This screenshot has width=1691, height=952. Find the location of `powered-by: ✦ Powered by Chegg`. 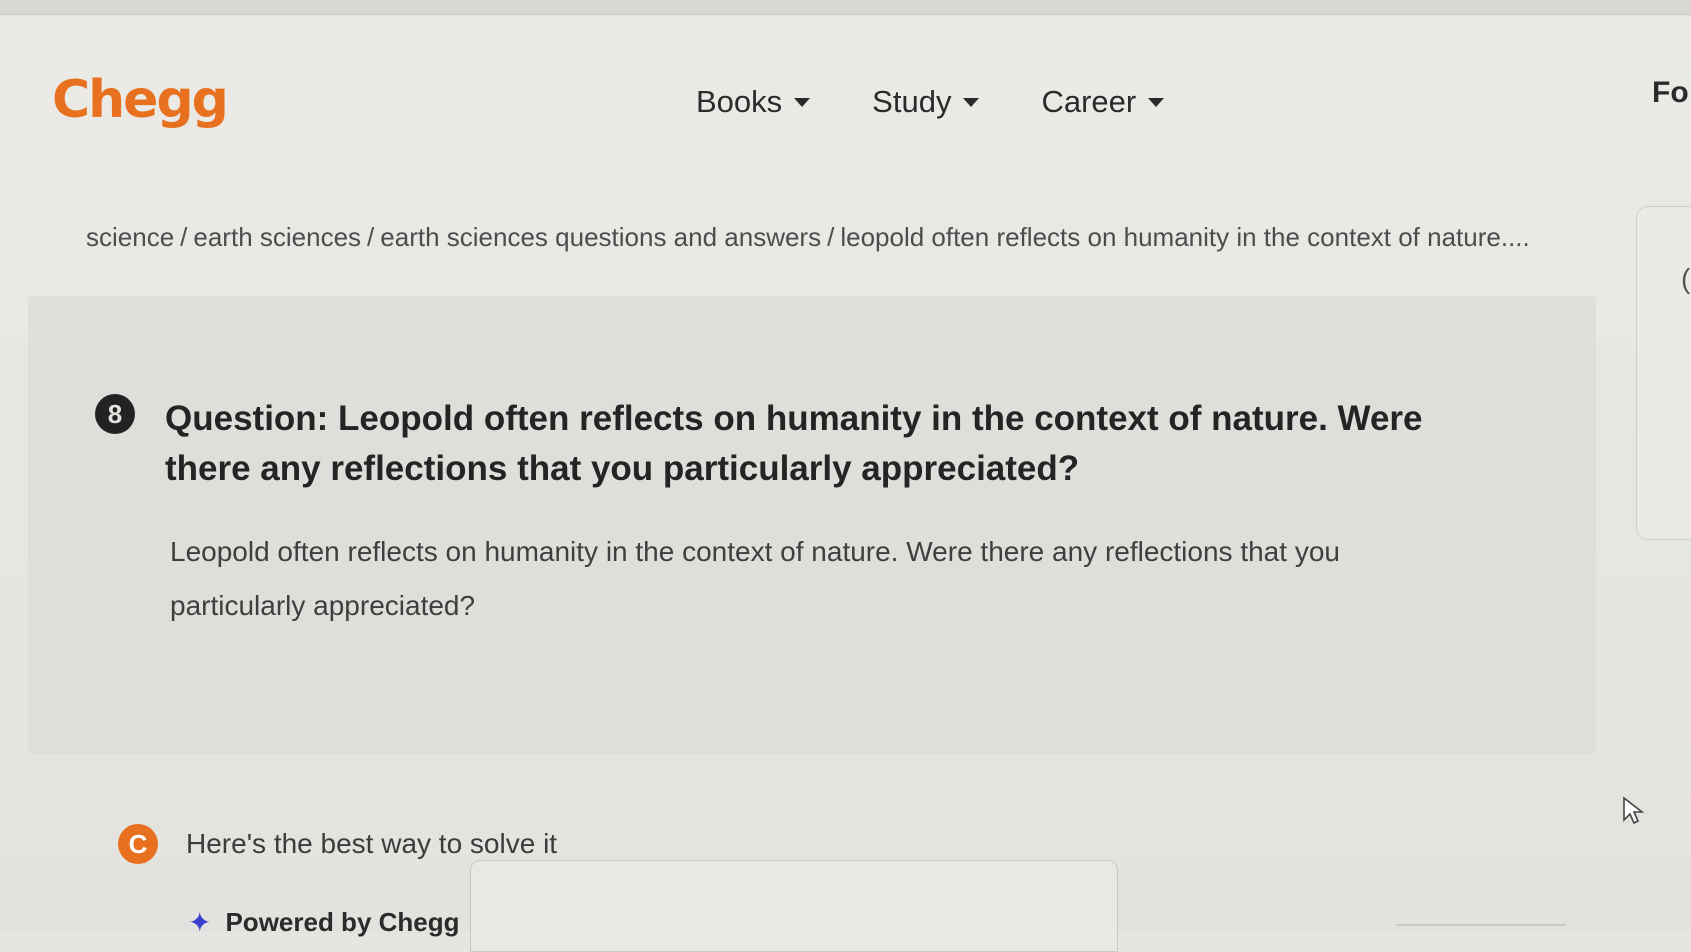

powered-by: ✦ Powered by Chegg is located at coordinates (324, 922).